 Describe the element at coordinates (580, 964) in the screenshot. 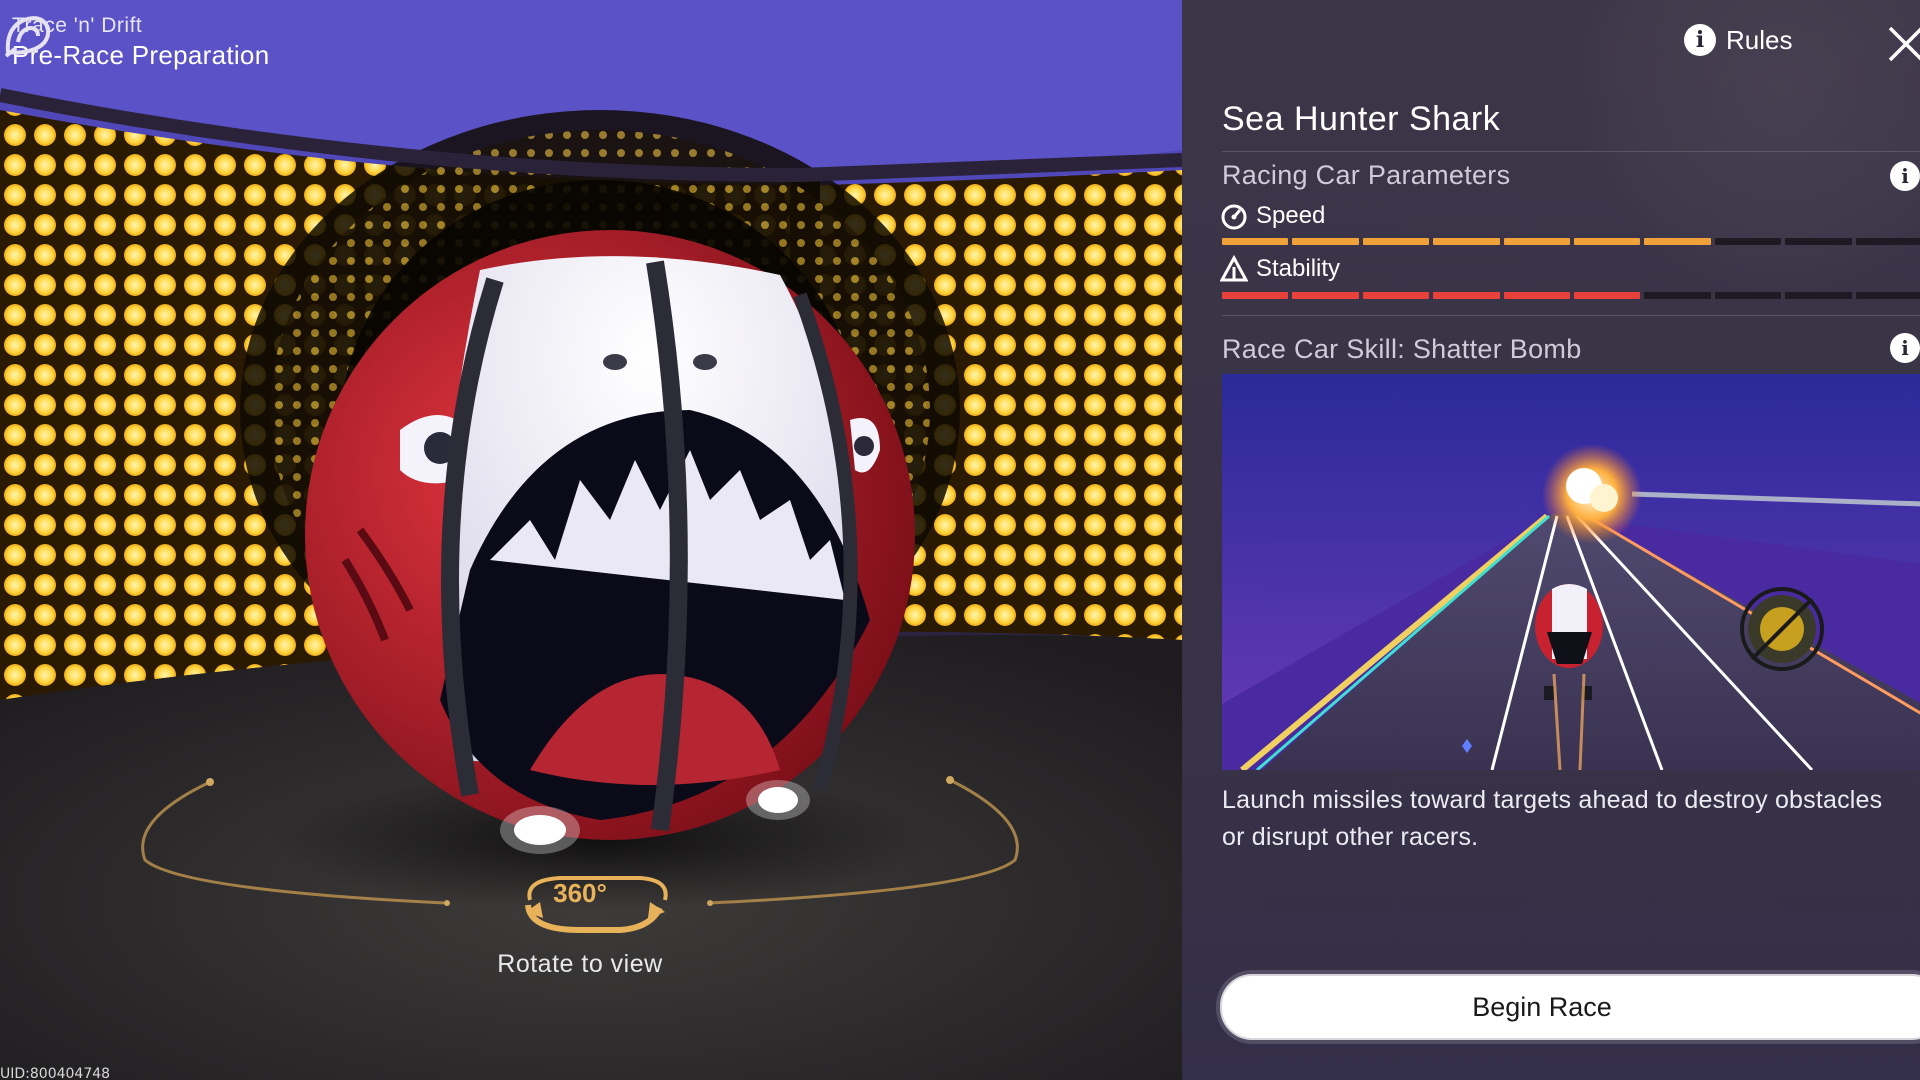

I see `rotate-to-view-label: Rotate to view` at that location.